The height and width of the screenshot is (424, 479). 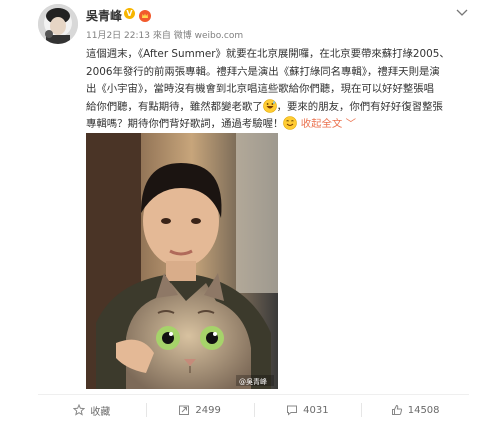 What do you see at coordinates (263, 71) in the screenshot?
I see `post-text-line-2: 2006年發行的前兩張專輯。禮拜六是演出《蘇打綠同名專輯》，禮拜天則是演` at bounding box center [263, 71].